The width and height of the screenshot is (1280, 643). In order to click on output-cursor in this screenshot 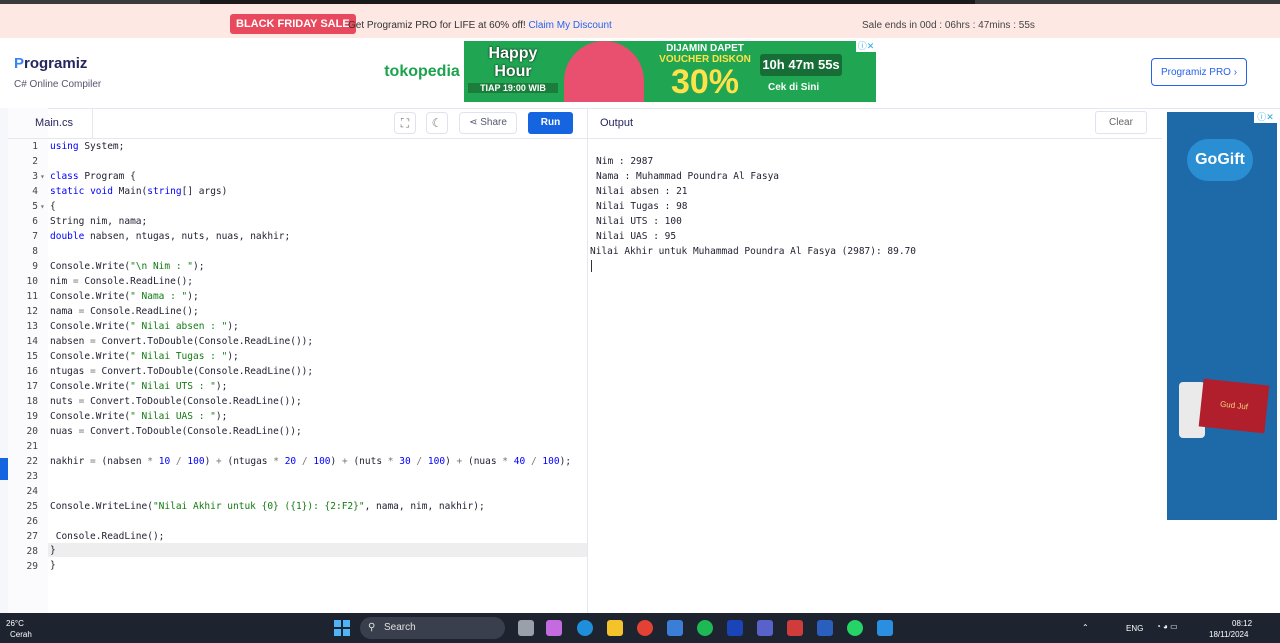, I will do `click(591, 266)`.